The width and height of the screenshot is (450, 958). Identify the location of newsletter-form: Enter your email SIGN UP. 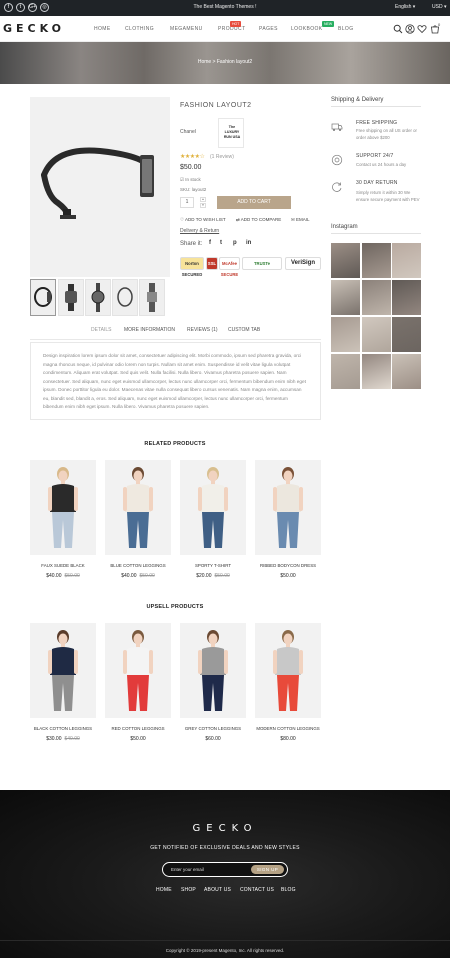
(225, 869).